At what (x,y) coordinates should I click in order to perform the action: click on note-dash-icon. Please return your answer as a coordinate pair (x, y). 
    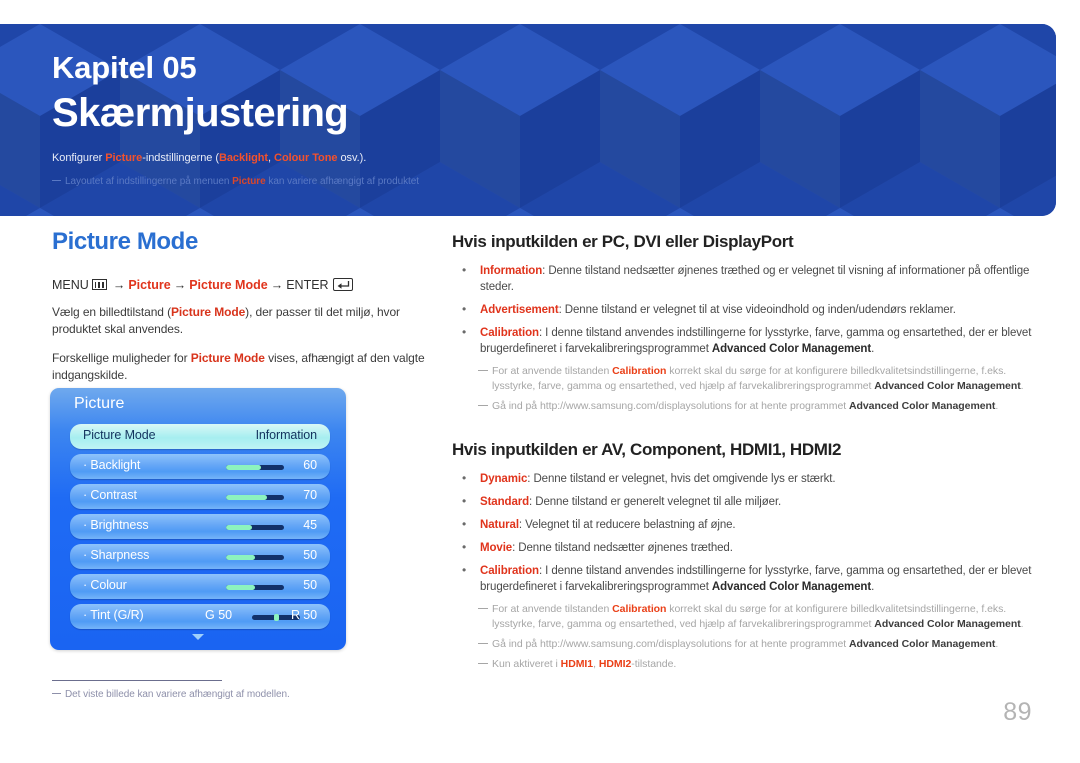
    Looking at the image, I should click on (56, 180).